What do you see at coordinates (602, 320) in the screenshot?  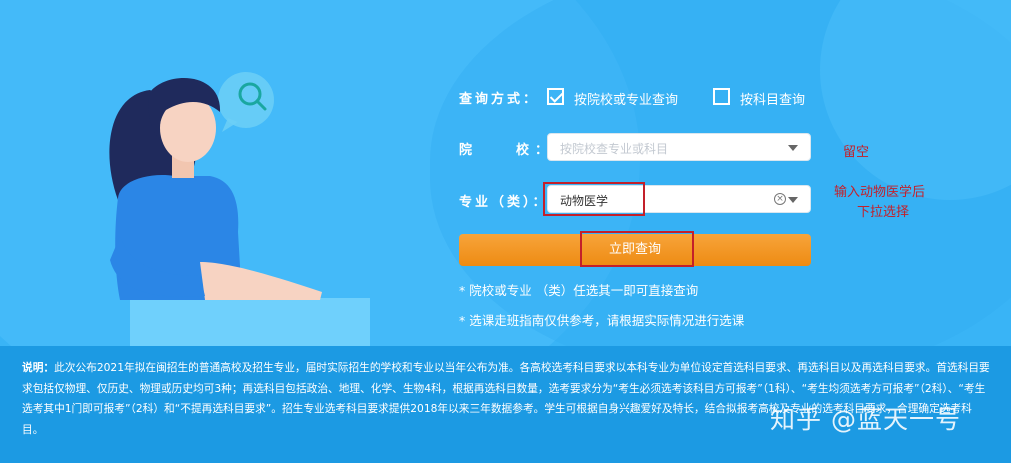 I see `hint-line: * 选课走班指南仅供参考，请根据实际情况进行选课` at bounding box center [602, 320].